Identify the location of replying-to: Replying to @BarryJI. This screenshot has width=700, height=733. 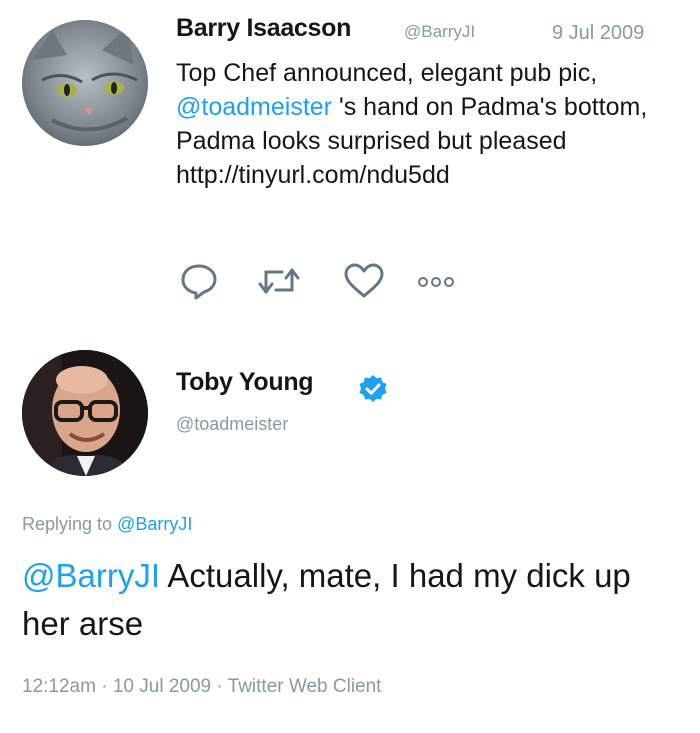
(107, 524).